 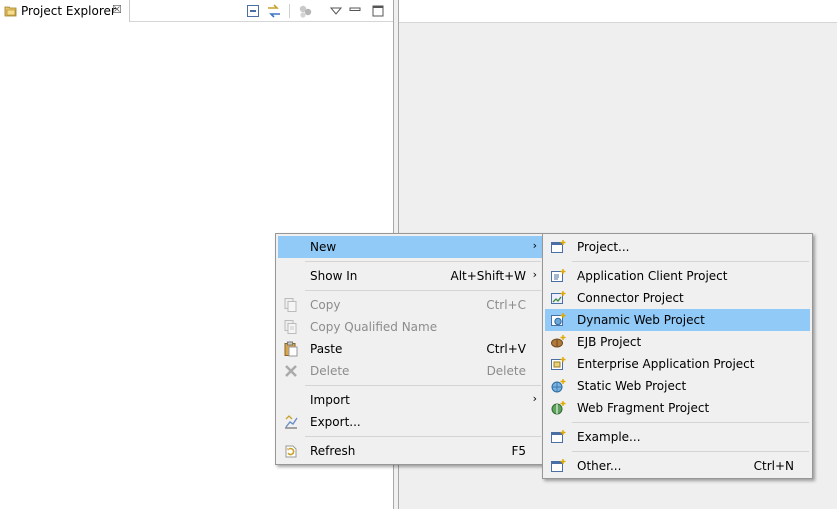 I want to click on menu-item-application-client-project: Application Client Project, so click(x=677, y=276).